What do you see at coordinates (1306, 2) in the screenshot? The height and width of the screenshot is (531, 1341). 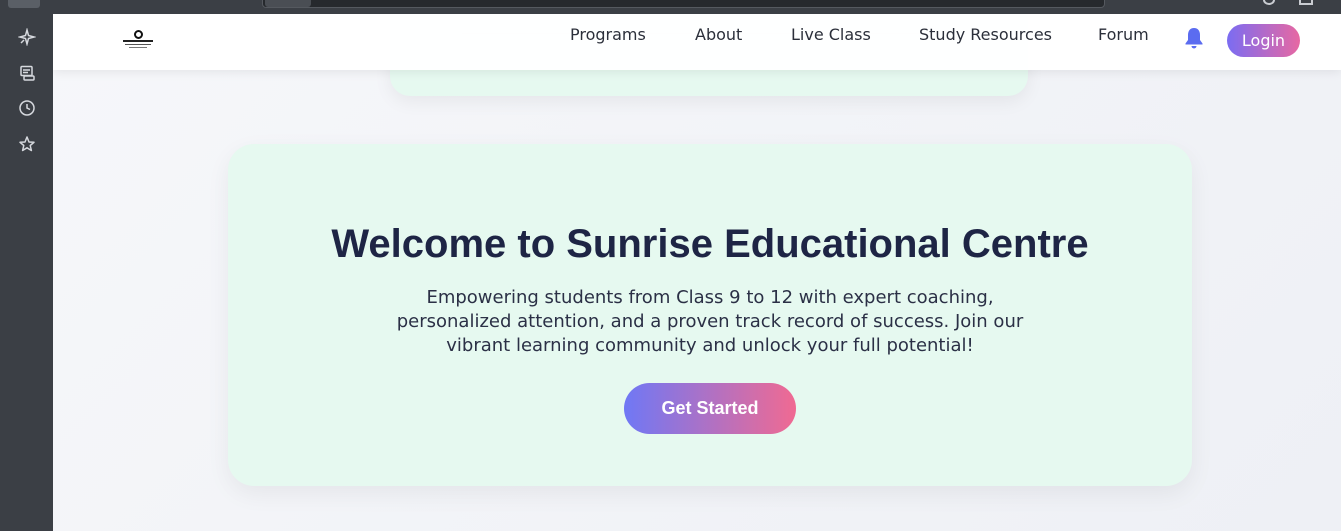 I see `window-icon` at bounding box center [1306, 2].